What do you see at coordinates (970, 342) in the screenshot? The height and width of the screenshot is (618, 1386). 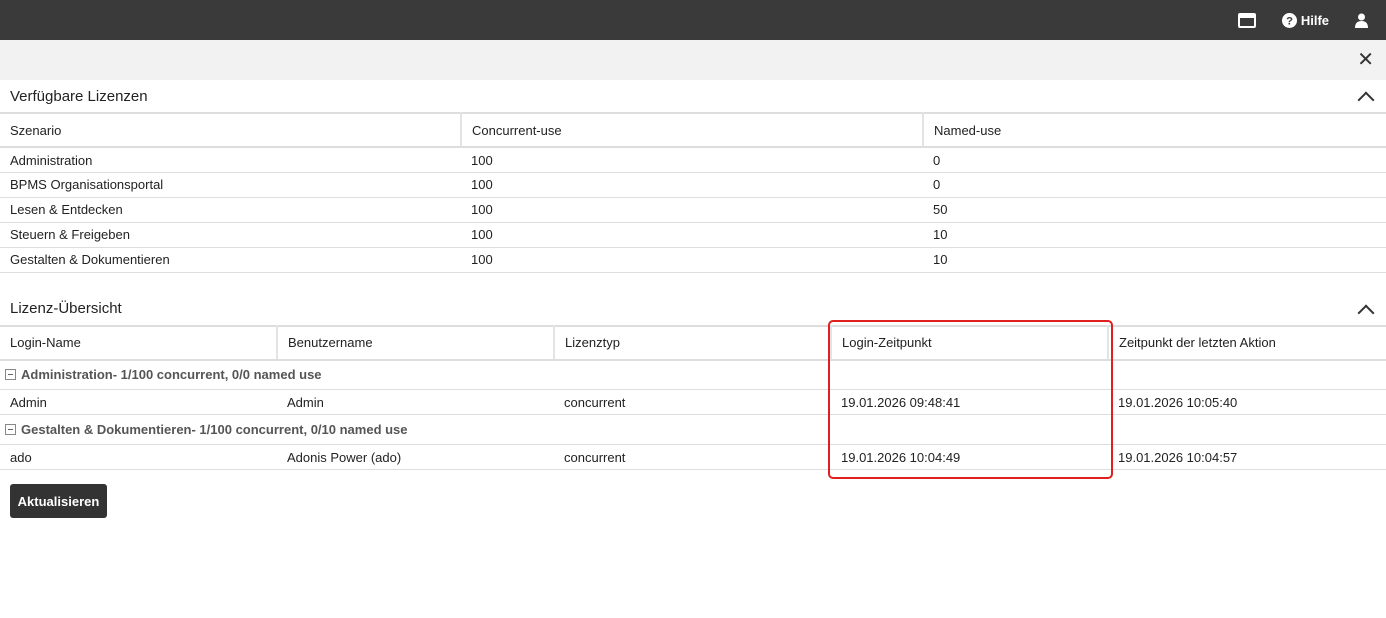 I see `column-header: Login-Zeitpunkt` at bounding box center [970, 342].